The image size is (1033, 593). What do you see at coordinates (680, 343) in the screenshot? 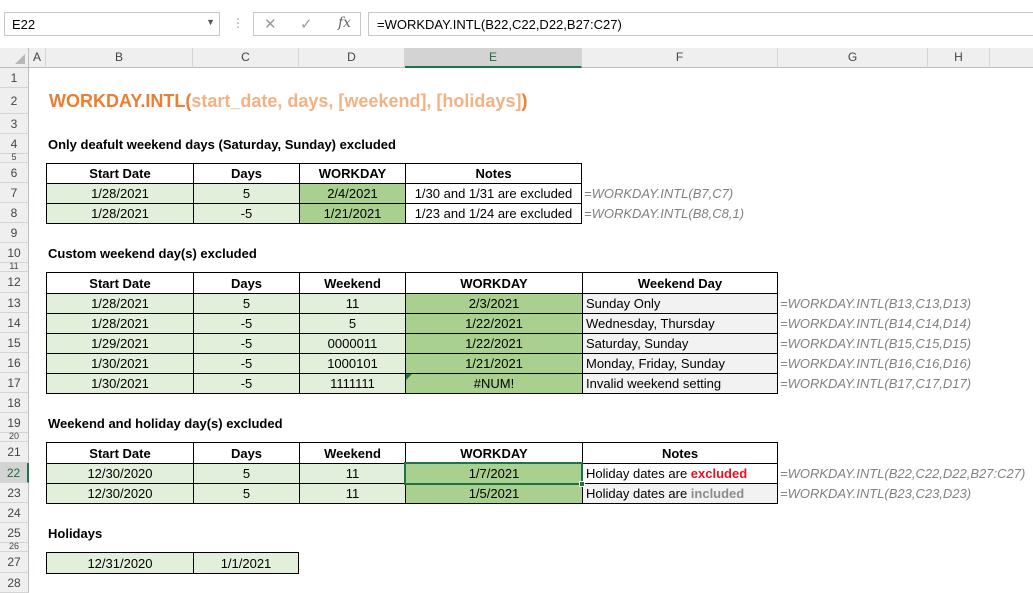
I see `s2-r3-weekend-day: Saturday, Sunday` at bounding box center [680, 343].